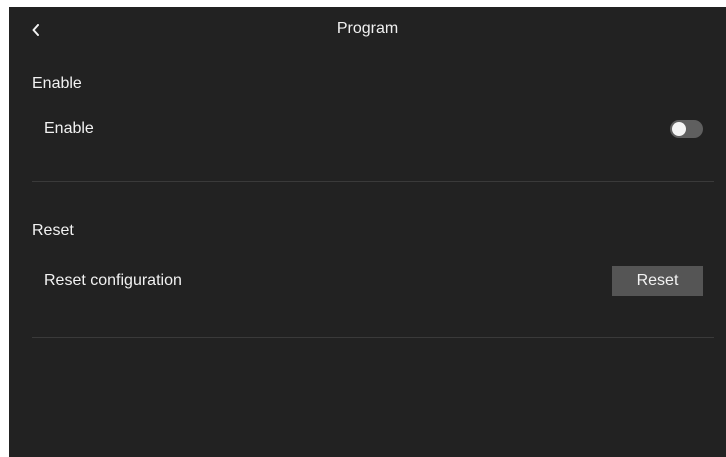  Describe the element at coordinates (113, 280) in the screenshot. I see `reset-configuration-label: Reset configuration` at that location.